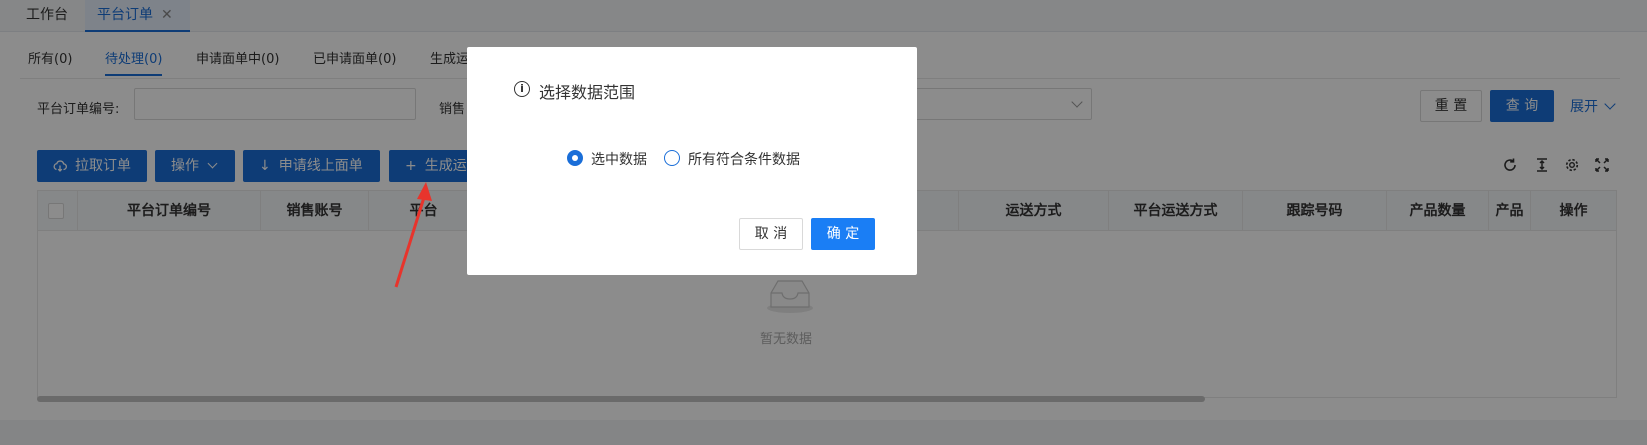  I want to click on cancel-button: 取 消, so click(771, 234).